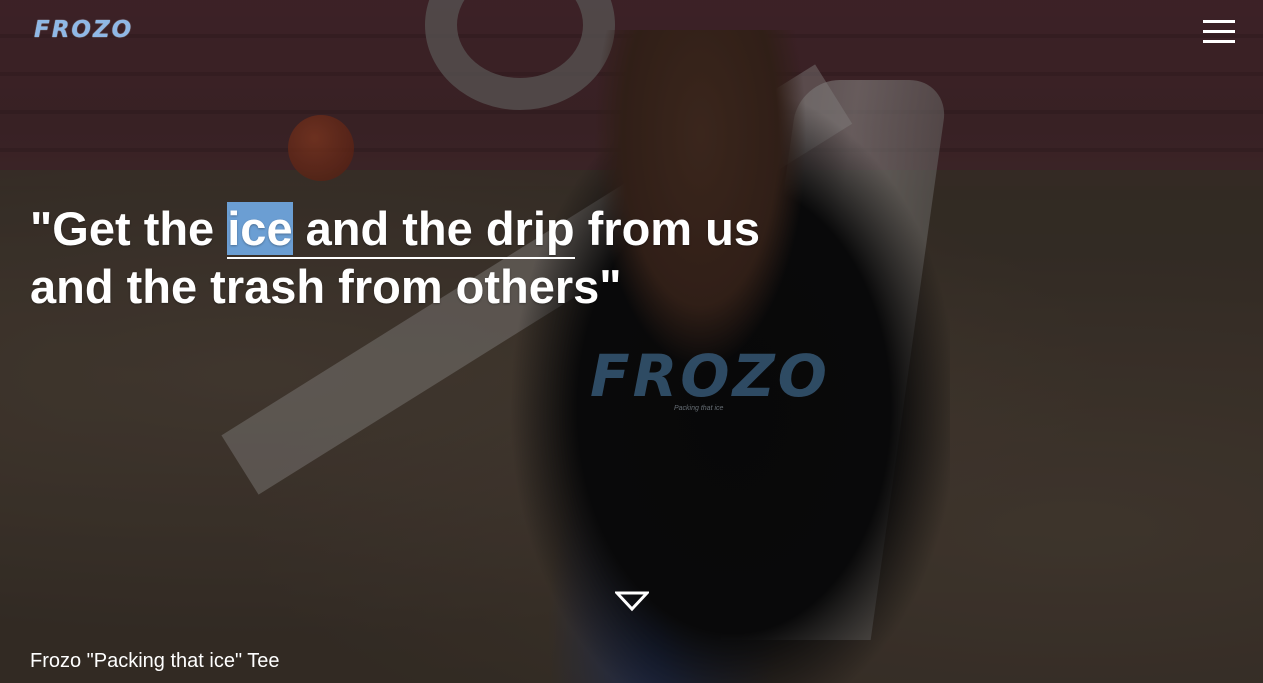 The image size is (1263, 683). I want to click on triangle-down-icon, so click(632, 601).